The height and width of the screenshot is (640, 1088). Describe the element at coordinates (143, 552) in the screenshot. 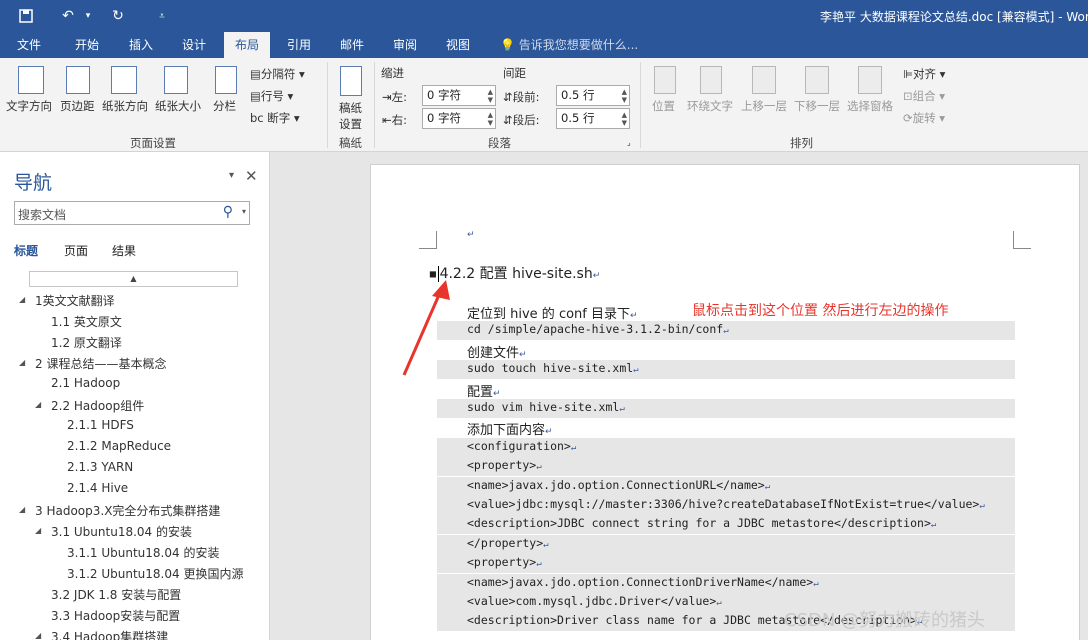

I see `nav-item: 3.1.1 Ubuntu18.04 的安装` at that location.